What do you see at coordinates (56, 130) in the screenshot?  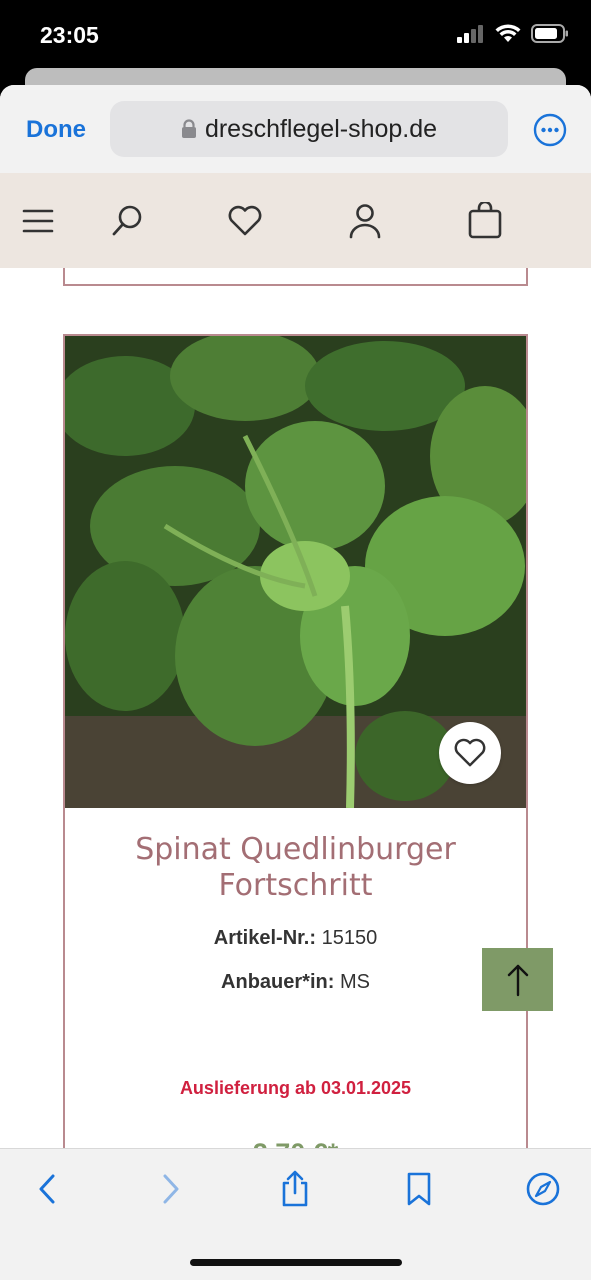 I see `done-button: Done` at bounding box center [56, 130].